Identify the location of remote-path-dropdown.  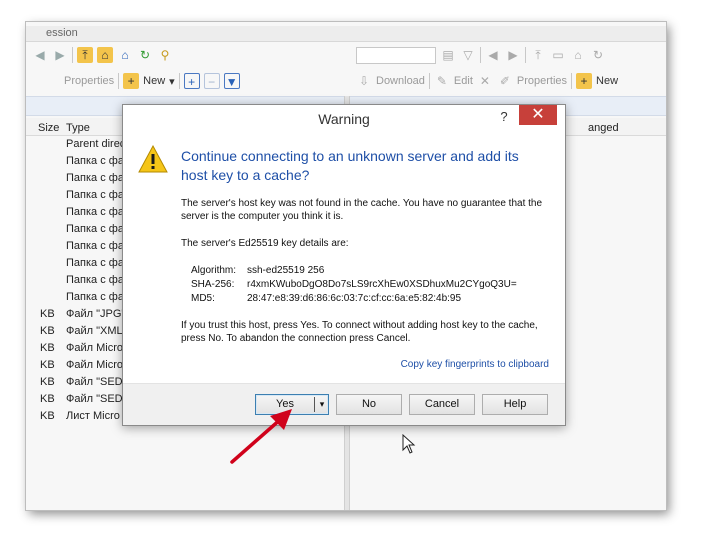
(396, 55).